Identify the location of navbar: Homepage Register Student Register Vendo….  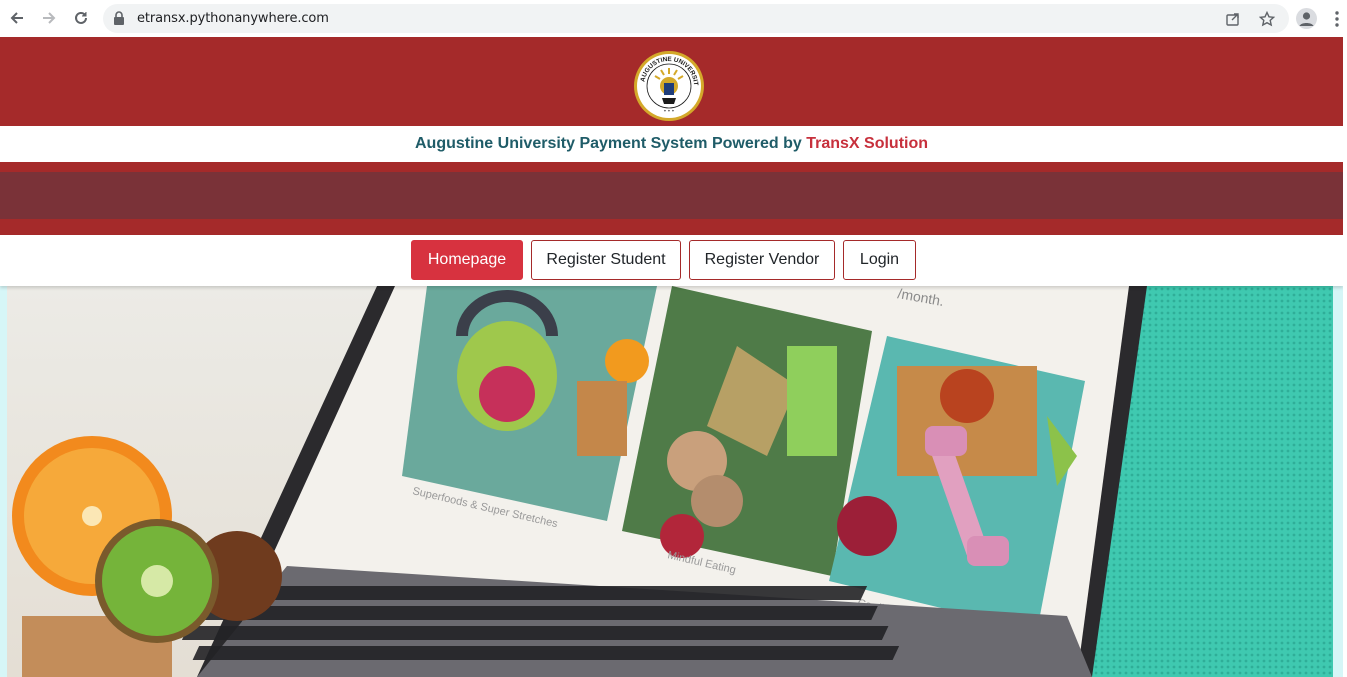
(671, 260).